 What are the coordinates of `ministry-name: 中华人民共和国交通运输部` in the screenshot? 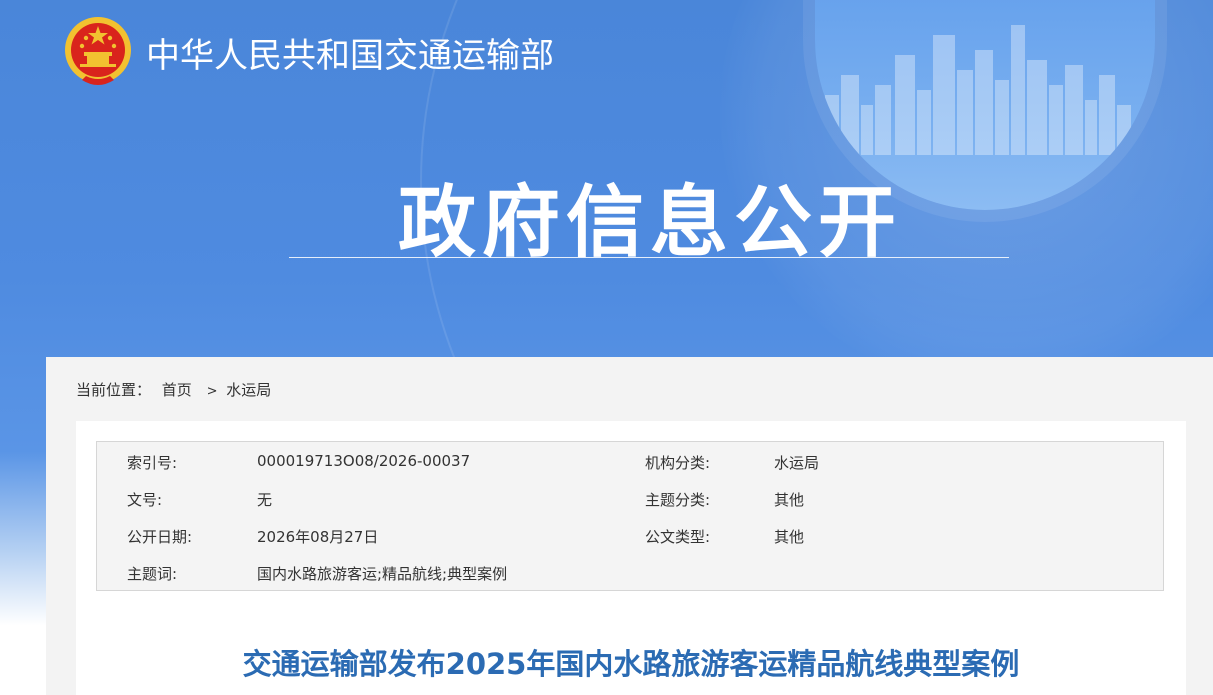 It's located at (350, 52).